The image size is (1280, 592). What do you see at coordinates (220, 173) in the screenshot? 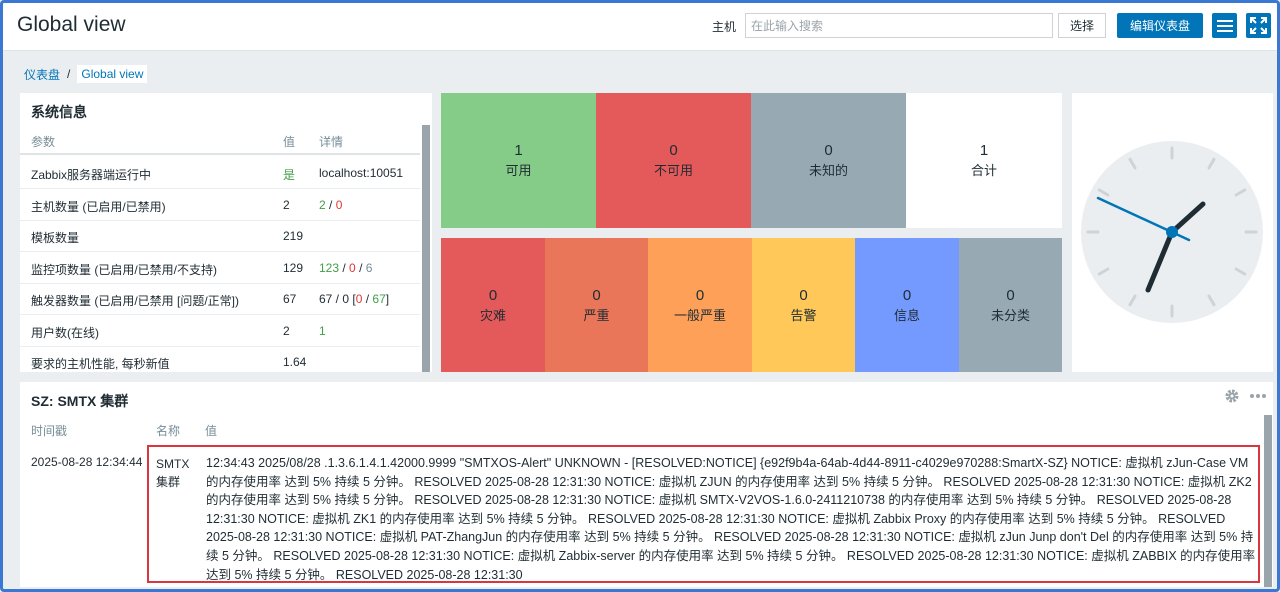
I see `table-row: Zabbix服务器端运行中 是 localhost:10051` at bounding box center [220, 173].